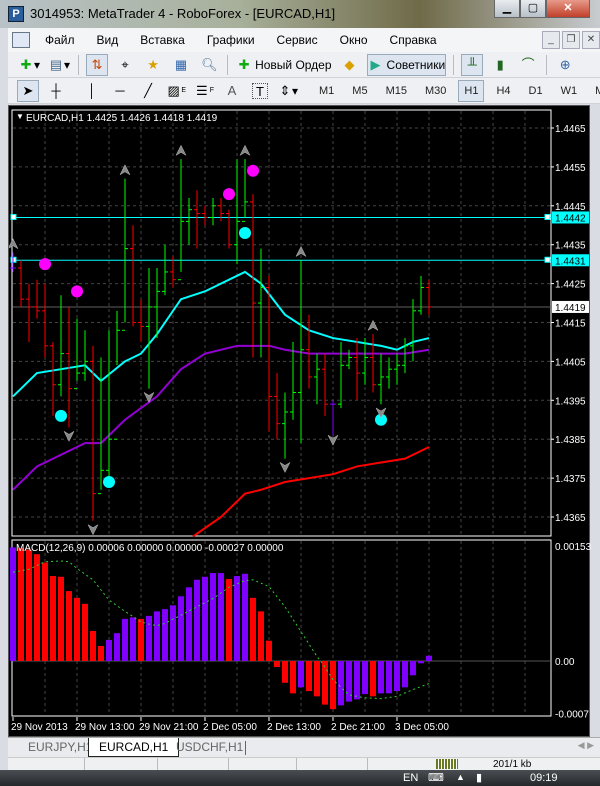  I want to click on time-label: 29 Nov 13:00, so click(105, 727).